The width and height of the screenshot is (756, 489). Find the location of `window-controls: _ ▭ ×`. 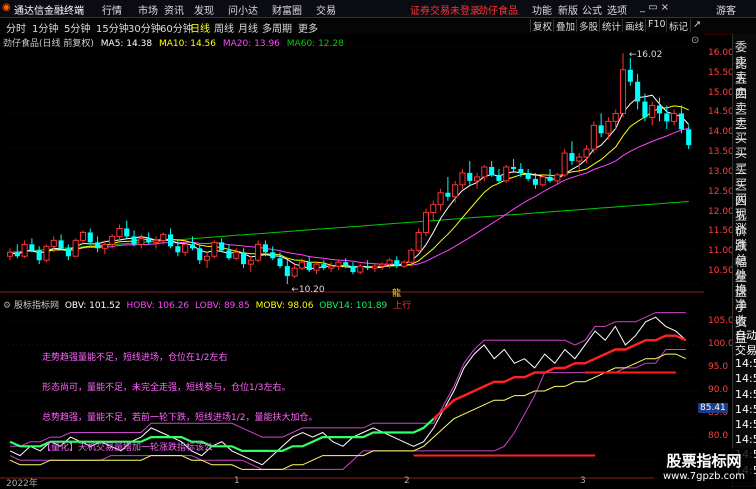

window-controls: _ ▭ × is located at coordinates (654, 7).